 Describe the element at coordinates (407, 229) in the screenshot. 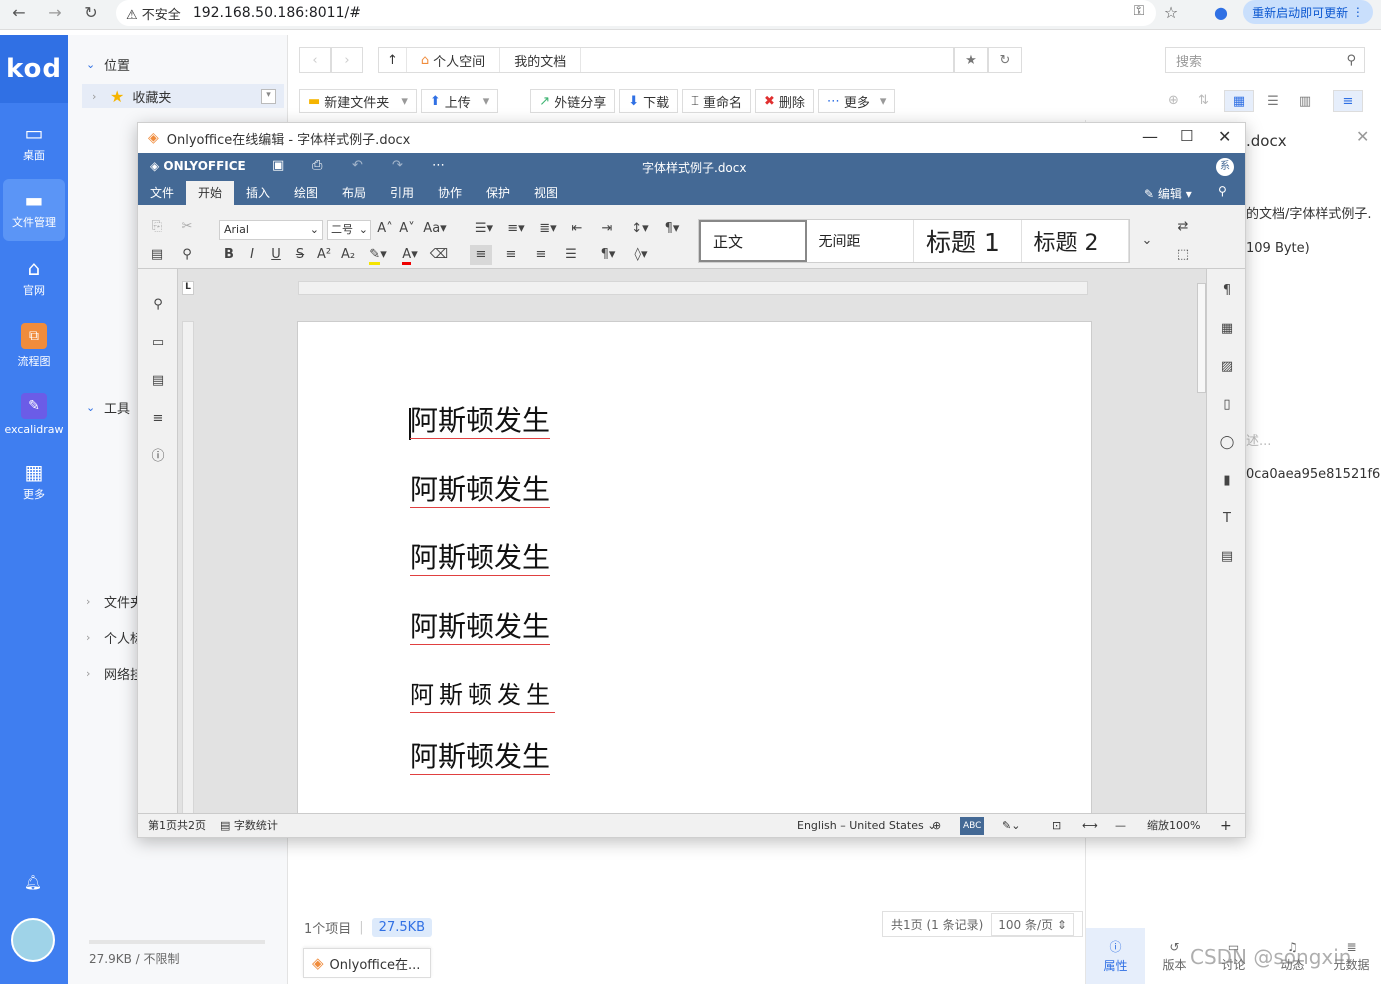

I see `decrease-font-icon: A˅` at that location.